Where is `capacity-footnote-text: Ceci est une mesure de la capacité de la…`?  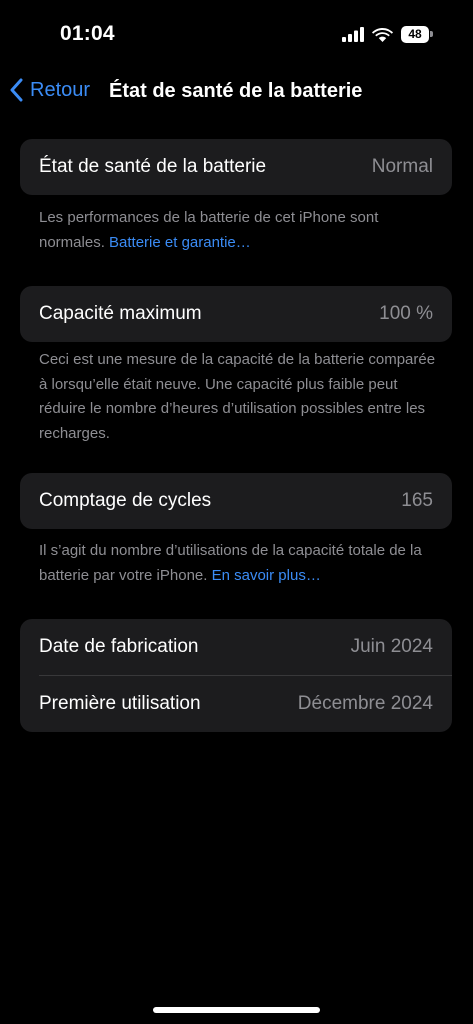
capacity-footnote-text: Ceci est une mesure de la capacité de la… is located at coordinates (237, 396).